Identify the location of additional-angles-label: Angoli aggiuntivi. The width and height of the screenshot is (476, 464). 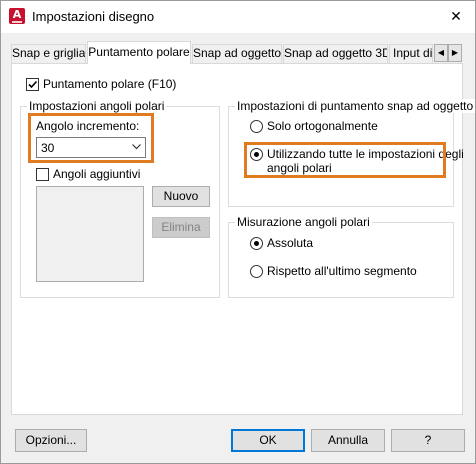
(97, 174).